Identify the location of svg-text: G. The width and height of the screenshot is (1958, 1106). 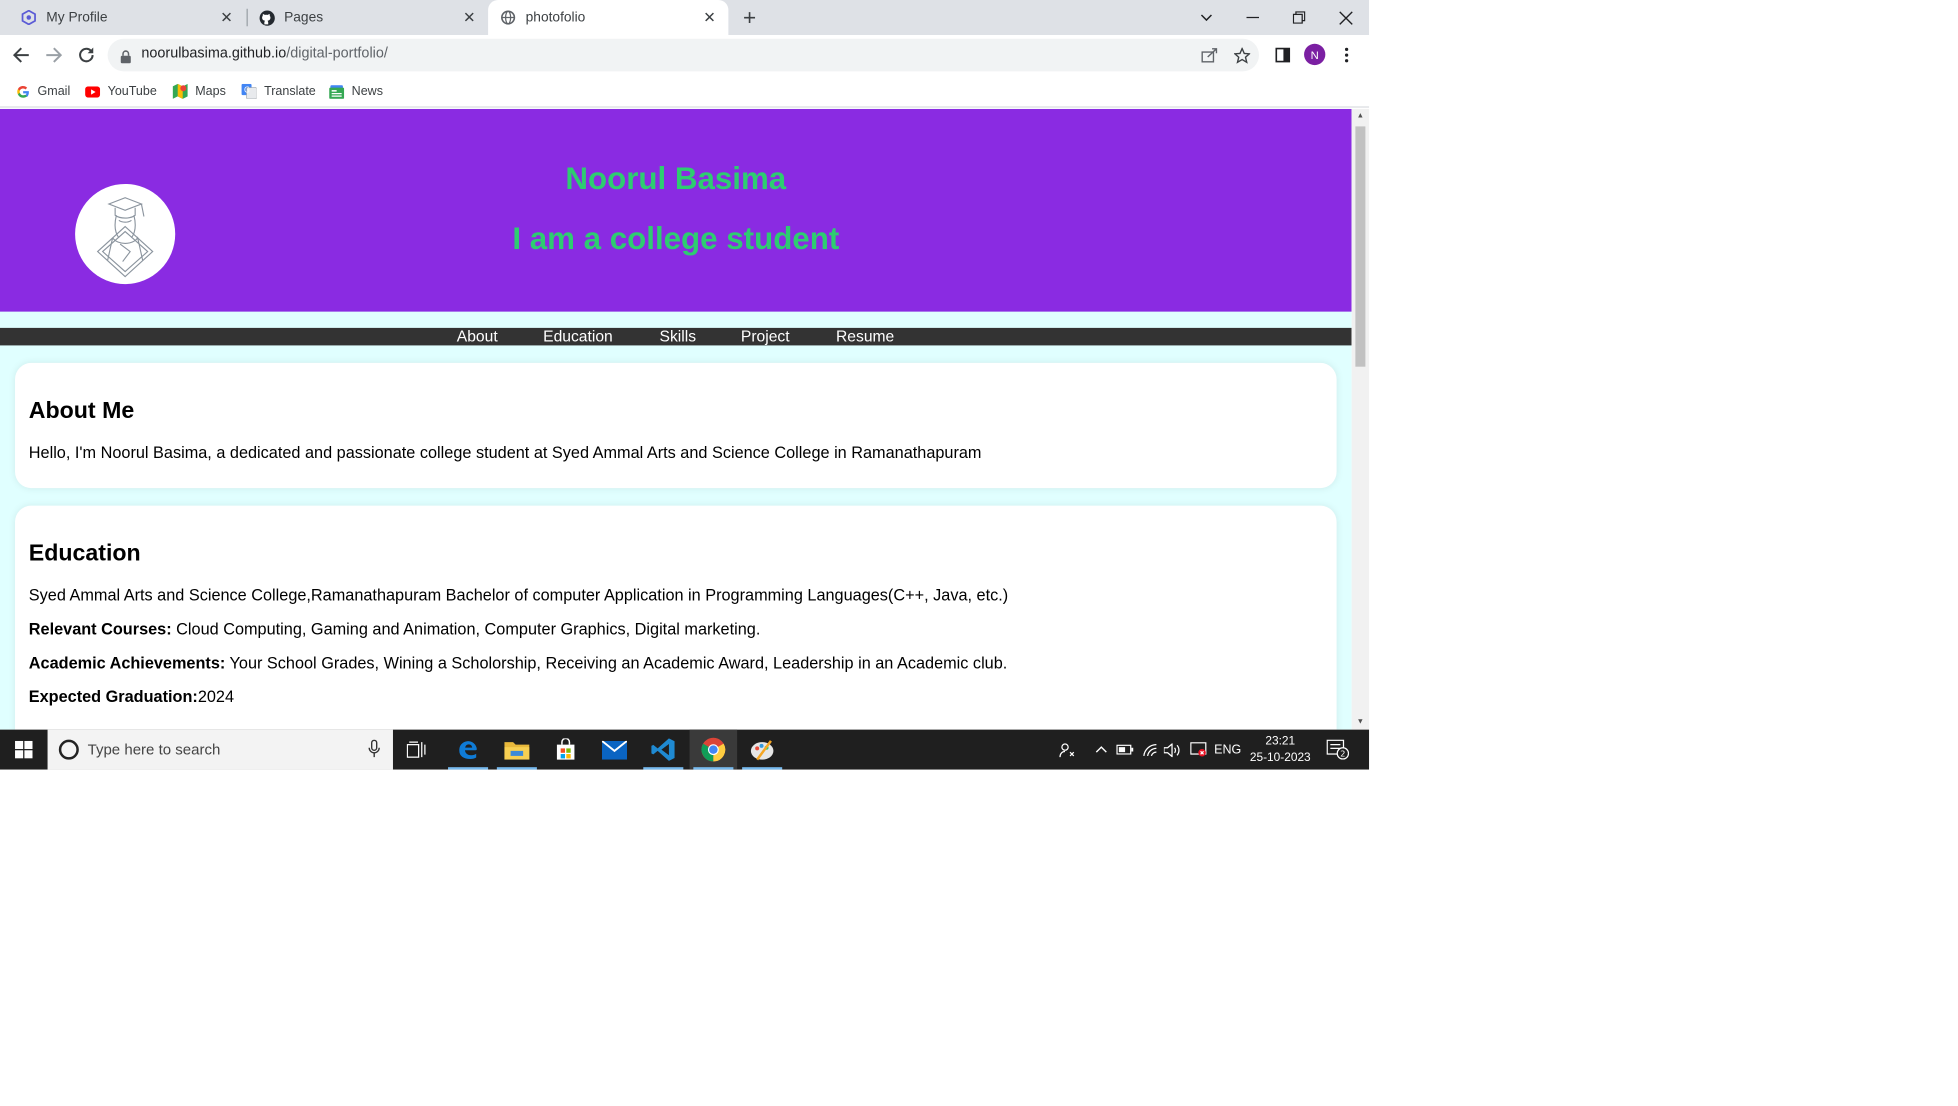
(247, 90).